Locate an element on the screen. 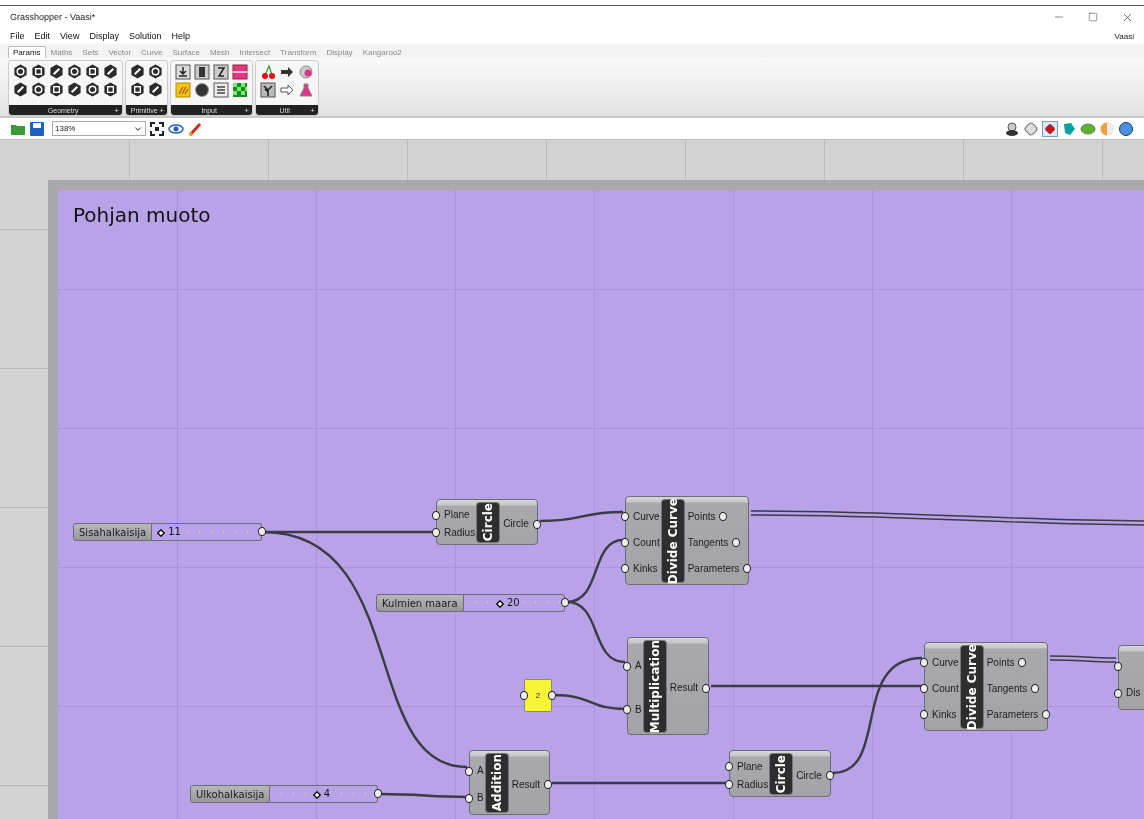  slider-track: 4 is located at coordinates (324, 794).